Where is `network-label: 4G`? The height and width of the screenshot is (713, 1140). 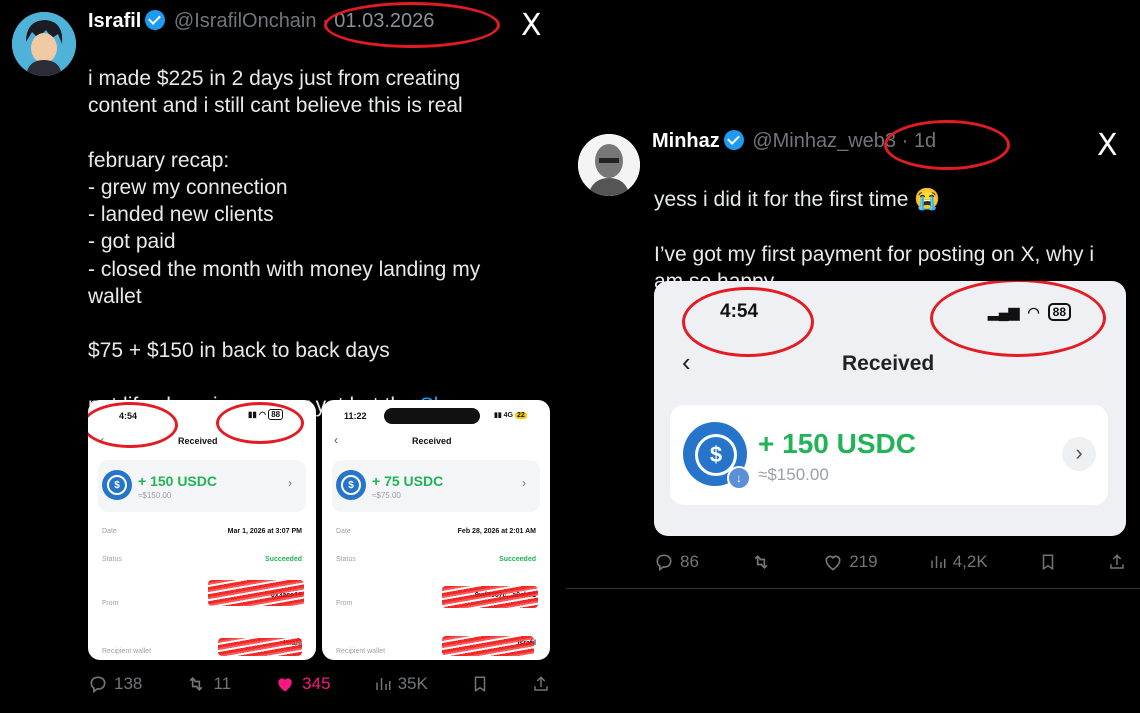 network-label: 4G is located at coordinates (508, 415).